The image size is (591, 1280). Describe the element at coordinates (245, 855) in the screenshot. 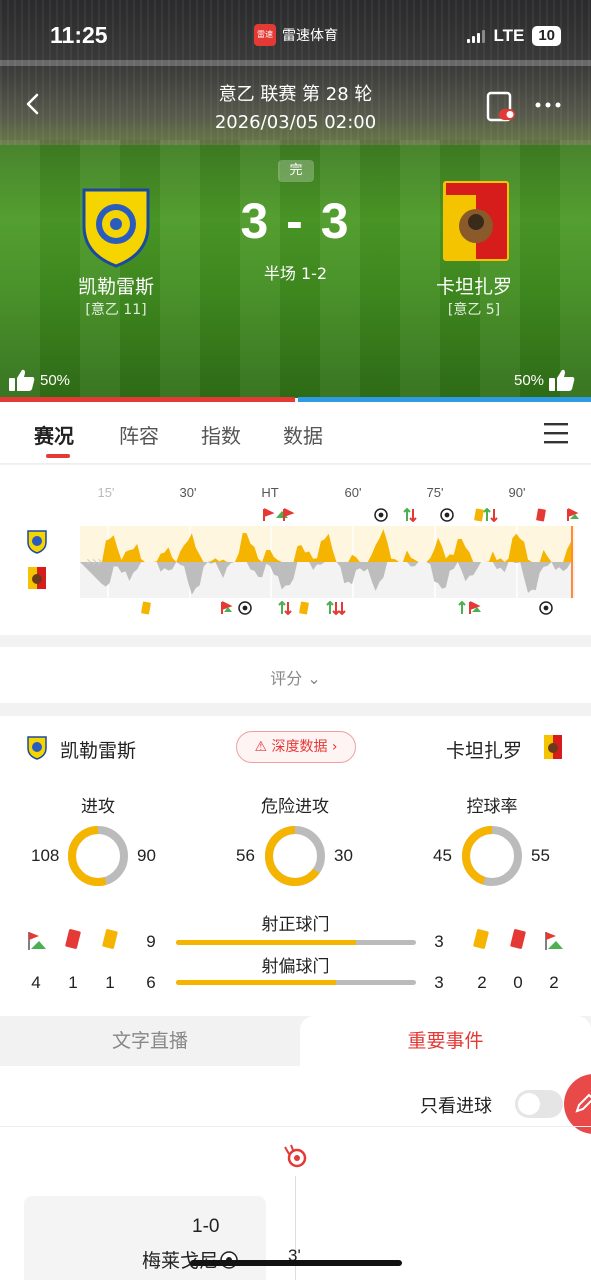

I see `dangerous-attack-home: 56` at that location.